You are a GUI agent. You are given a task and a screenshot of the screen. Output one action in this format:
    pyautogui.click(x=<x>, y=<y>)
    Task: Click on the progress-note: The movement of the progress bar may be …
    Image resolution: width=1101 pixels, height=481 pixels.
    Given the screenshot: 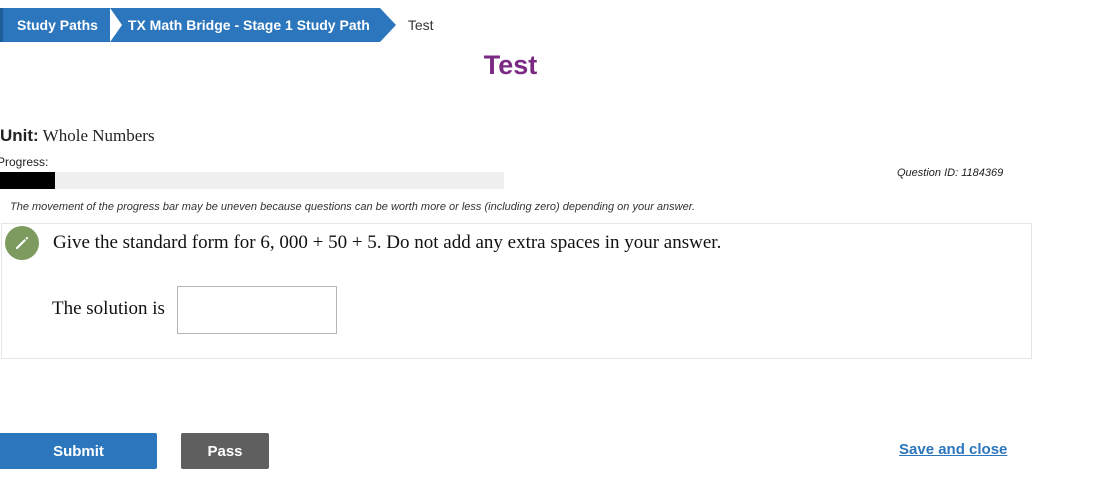 What is the action you would take?
    pyautogui.click(x=353, y=207)
    